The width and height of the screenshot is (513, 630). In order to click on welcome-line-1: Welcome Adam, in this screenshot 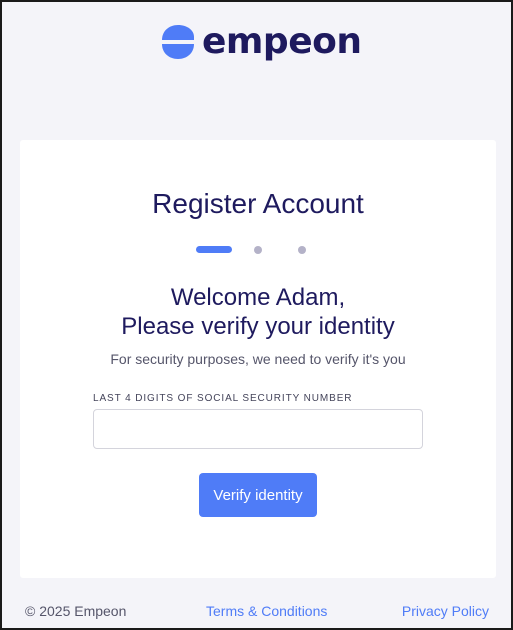, I will do `click(258, 297)`.